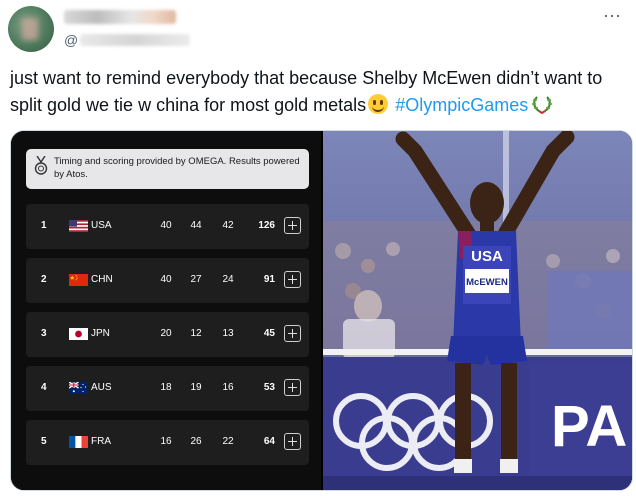 The height and width of the screenshot is (496, 636). I want to click on rank: 1, so click(44, 225).